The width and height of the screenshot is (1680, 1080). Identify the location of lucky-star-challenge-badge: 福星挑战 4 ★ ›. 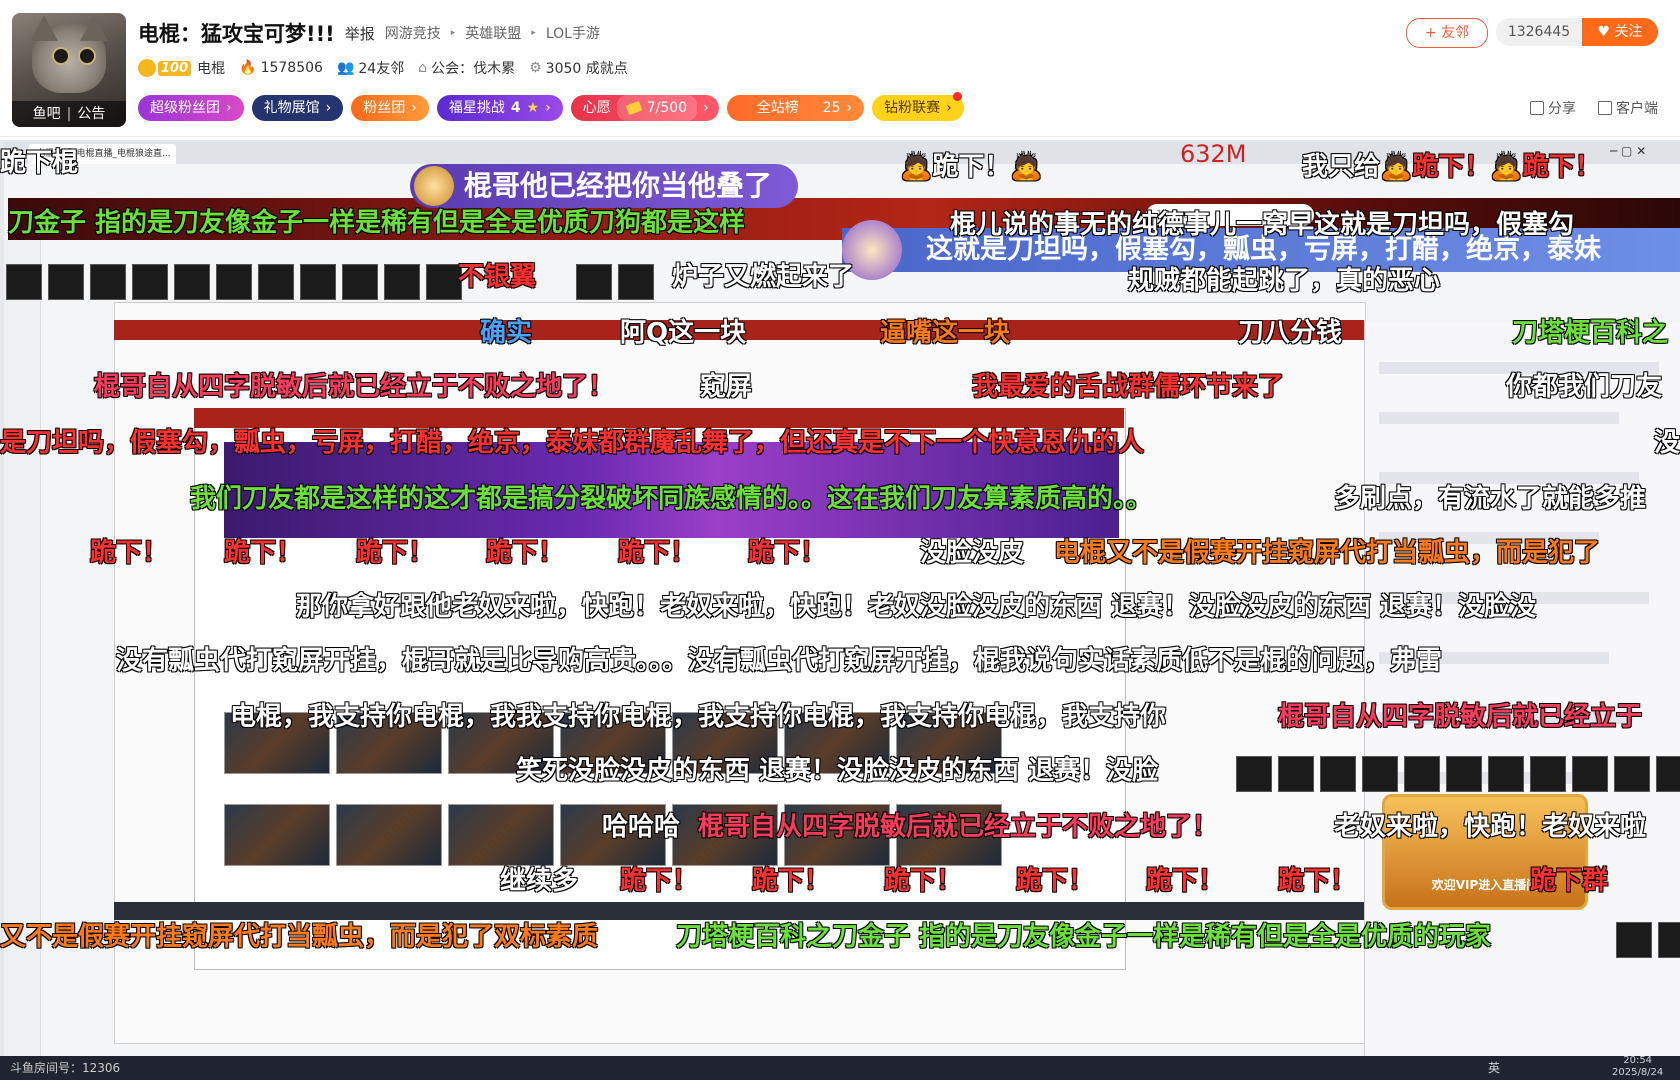
(499, 108).